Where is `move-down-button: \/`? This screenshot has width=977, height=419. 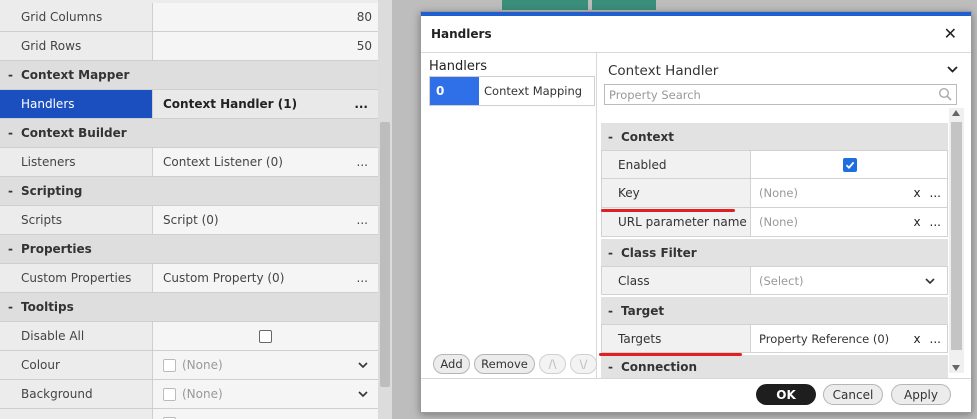
move-down-button: \/ is located at coordinates (583, 364).